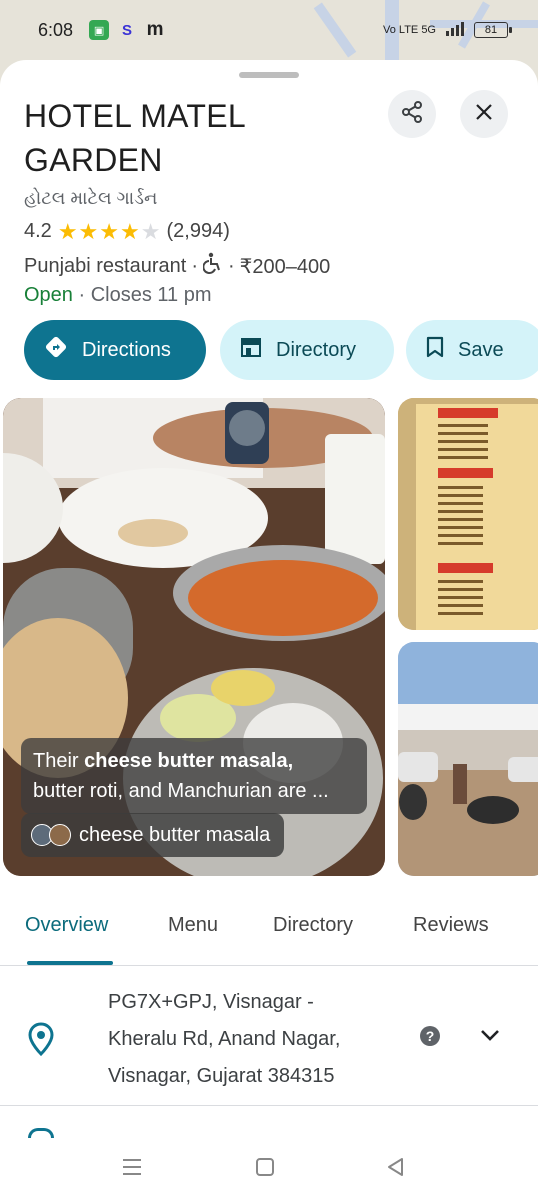 This screenshot has width=538, height=1200. I want to click on directions-label: Directions, so click(126, 349).